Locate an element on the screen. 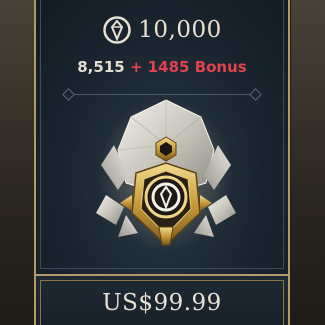  riot-points-icon is located at coordinates (117, 30).